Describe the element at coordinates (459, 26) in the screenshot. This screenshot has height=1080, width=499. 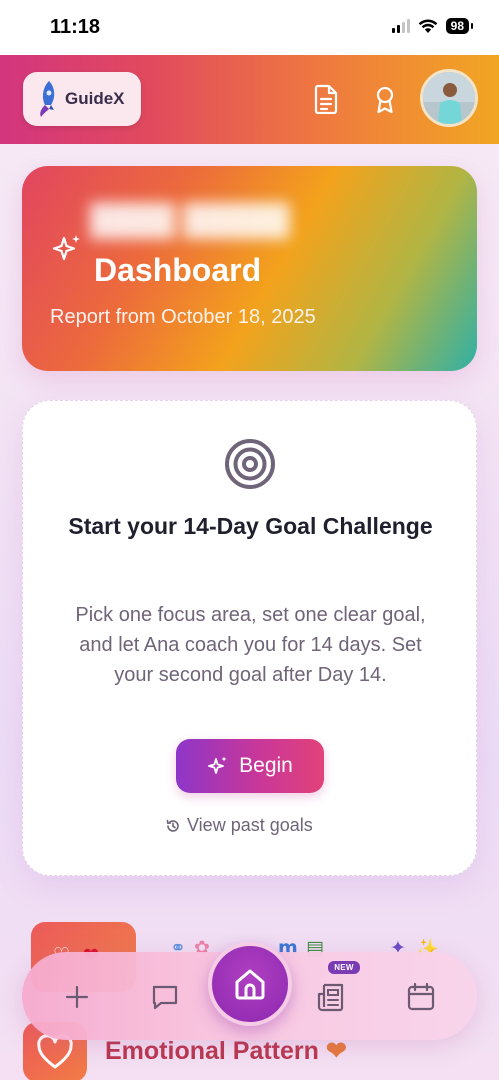
I see `battery-indicator: 98` at that location.